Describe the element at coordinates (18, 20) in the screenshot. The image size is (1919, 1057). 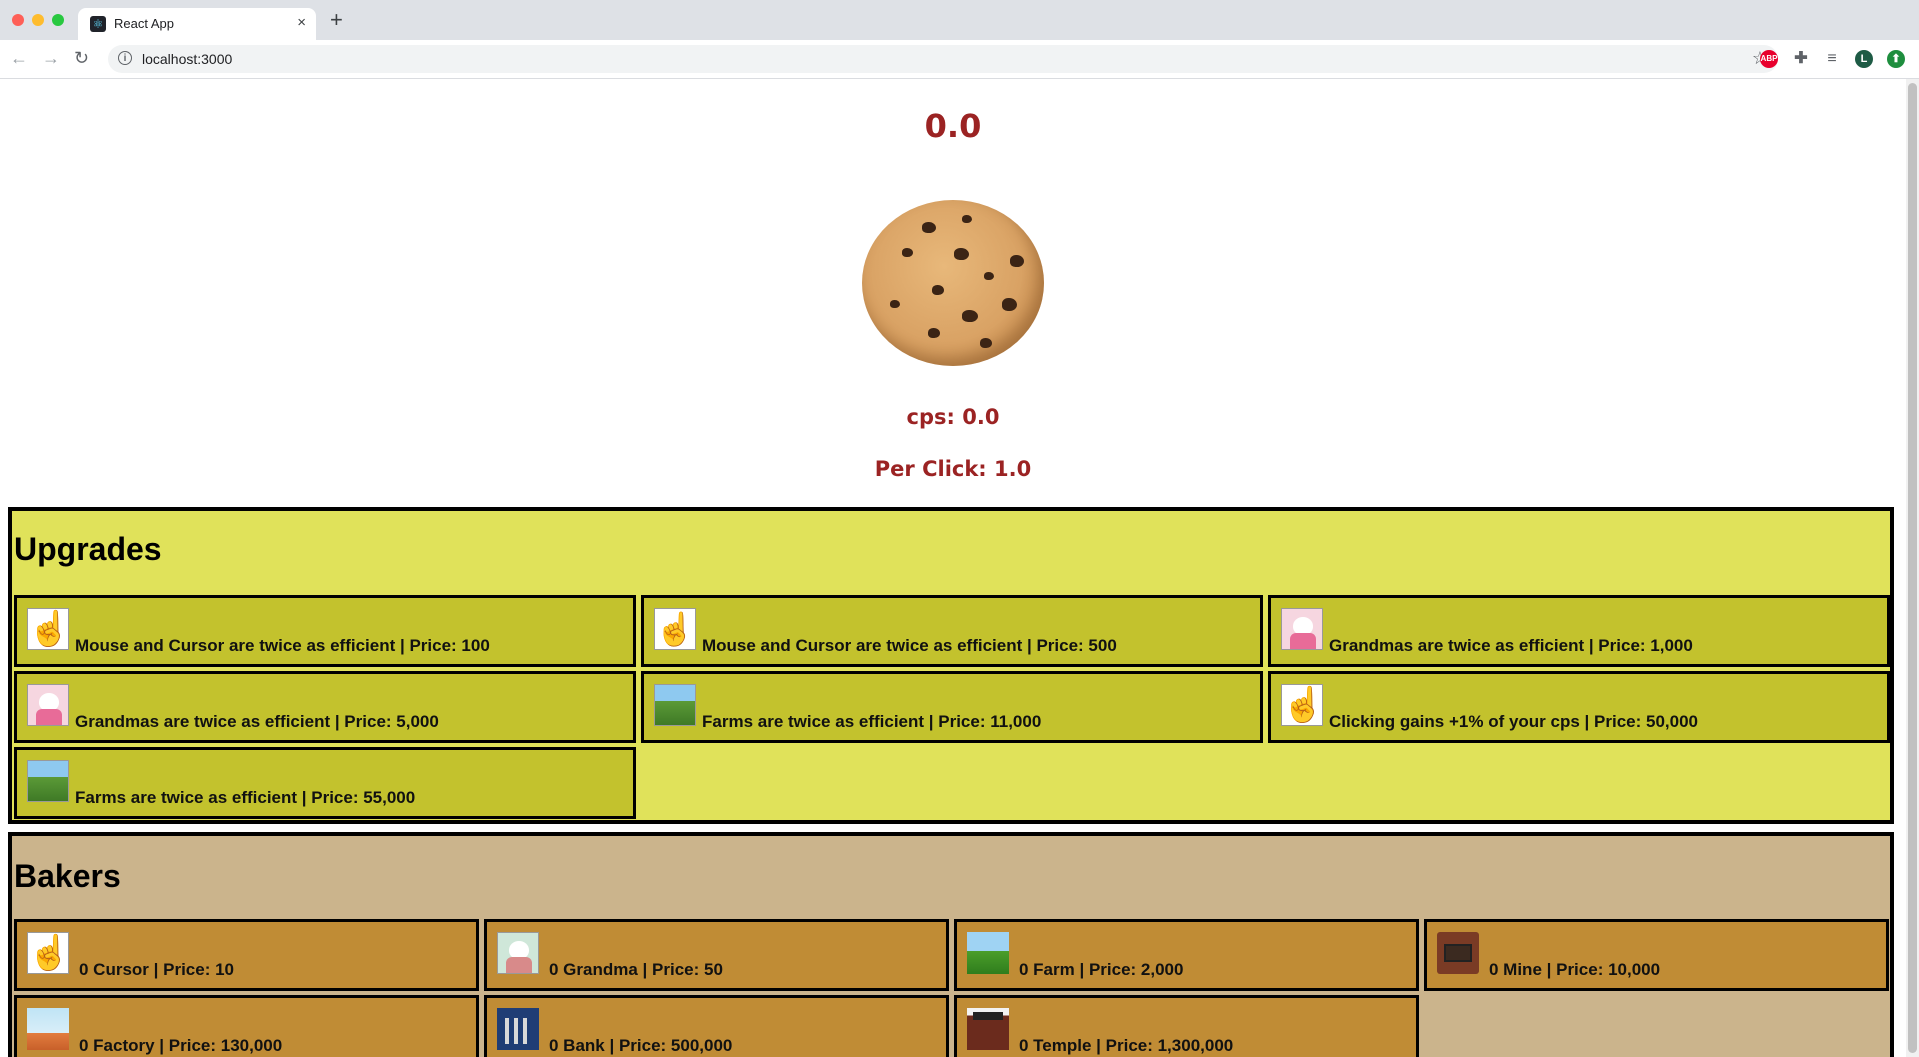
I see `close-window-button` at that location.